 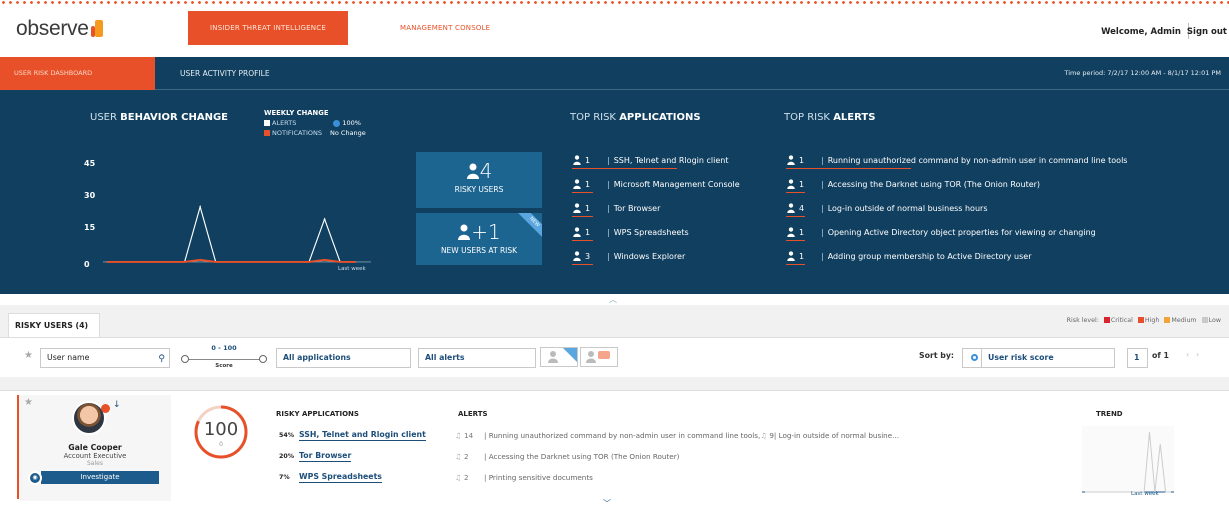 I want to click on sort-by-label: Sort by:, so click(x=937, y=355).